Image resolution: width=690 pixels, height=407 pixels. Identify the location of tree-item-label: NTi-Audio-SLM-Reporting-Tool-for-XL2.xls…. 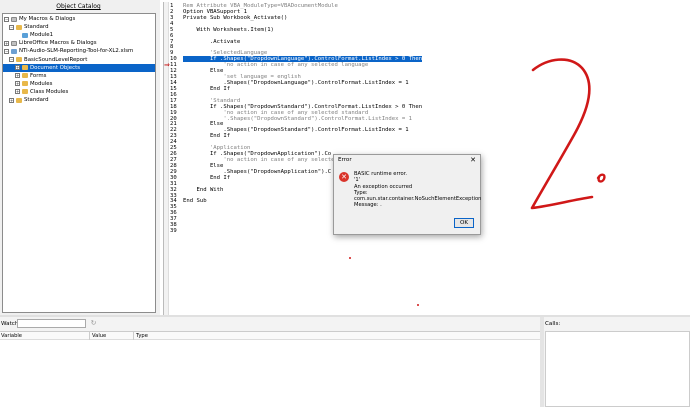
(76, 51).